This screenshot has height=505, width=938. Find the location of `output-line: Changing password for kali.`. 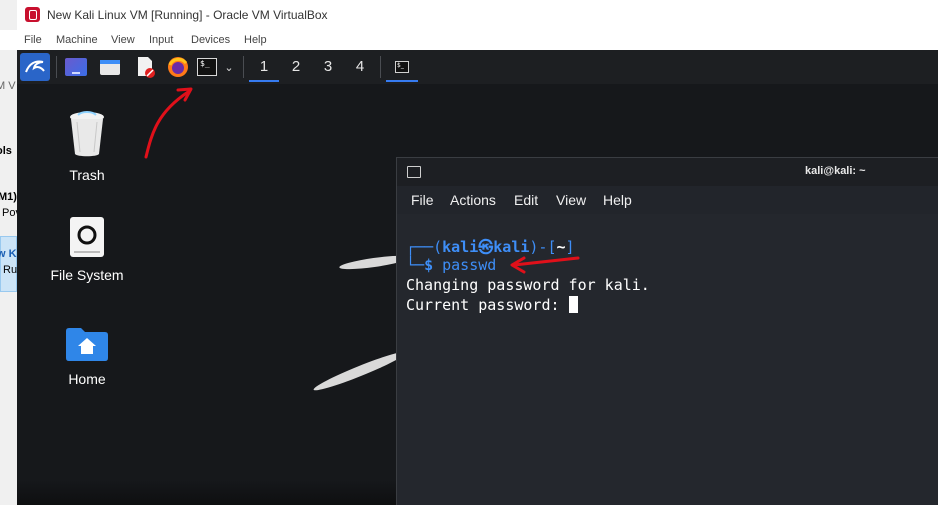

output-line: Changing password for kali. is located at coordinates (528, 285).